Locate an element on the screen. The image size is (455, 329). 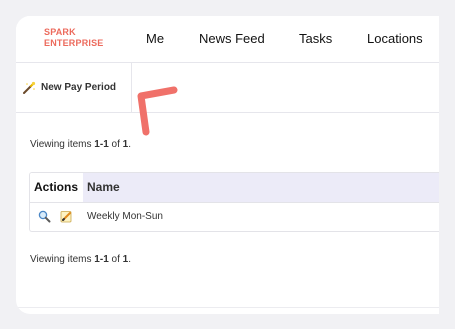
magic-wand-icon is located at coordinates (29, 88).